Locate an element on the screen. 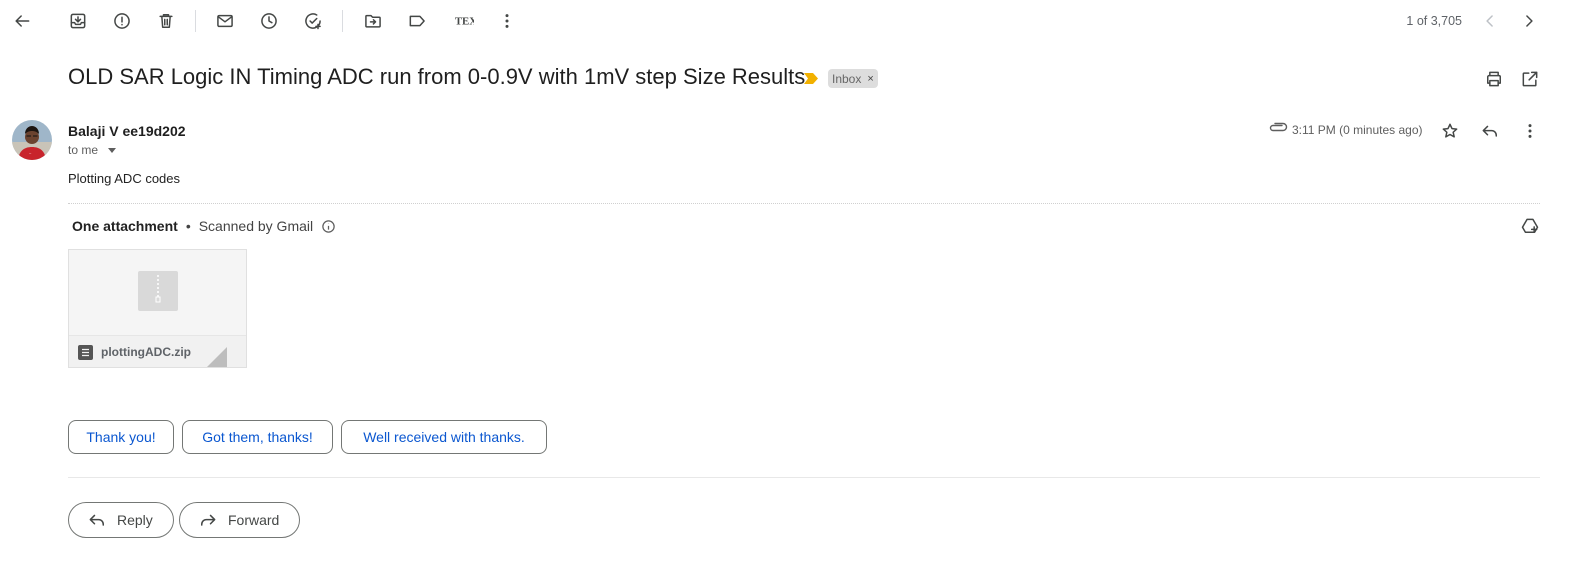 Image resolution: width=1572 pixels, height=566 pixels. attachments-divider is located at coordinates (804, 203).